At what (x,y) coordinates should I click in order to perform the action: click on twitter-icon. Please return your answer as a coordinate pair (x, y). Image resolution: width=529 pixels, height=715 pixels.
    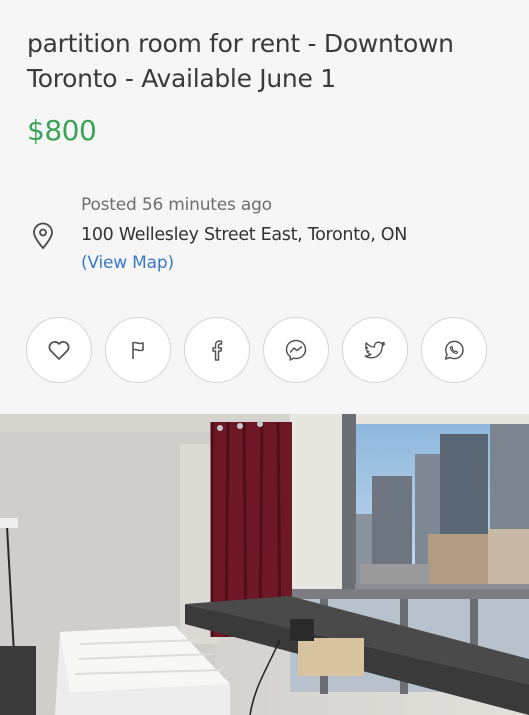
    Looking at the image, I should click on (375, 350).